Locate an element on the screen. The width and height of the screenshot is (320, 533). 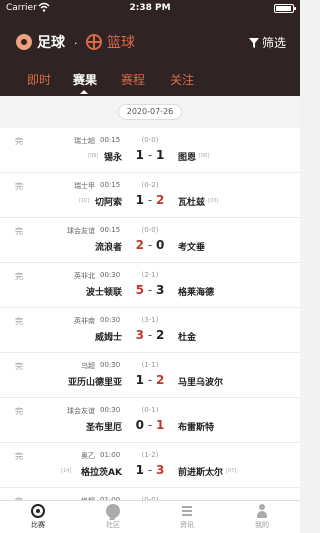
filter-button: 筛选 is located at coordinates (267, 42).